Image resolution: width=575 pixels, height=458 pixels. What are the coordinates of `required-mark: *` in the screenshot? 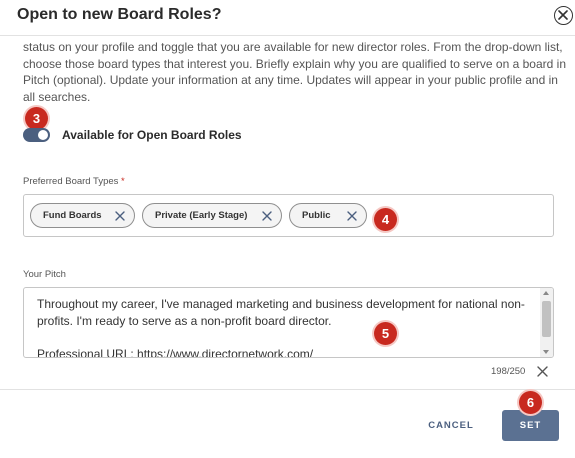 It's located at (123, 181).